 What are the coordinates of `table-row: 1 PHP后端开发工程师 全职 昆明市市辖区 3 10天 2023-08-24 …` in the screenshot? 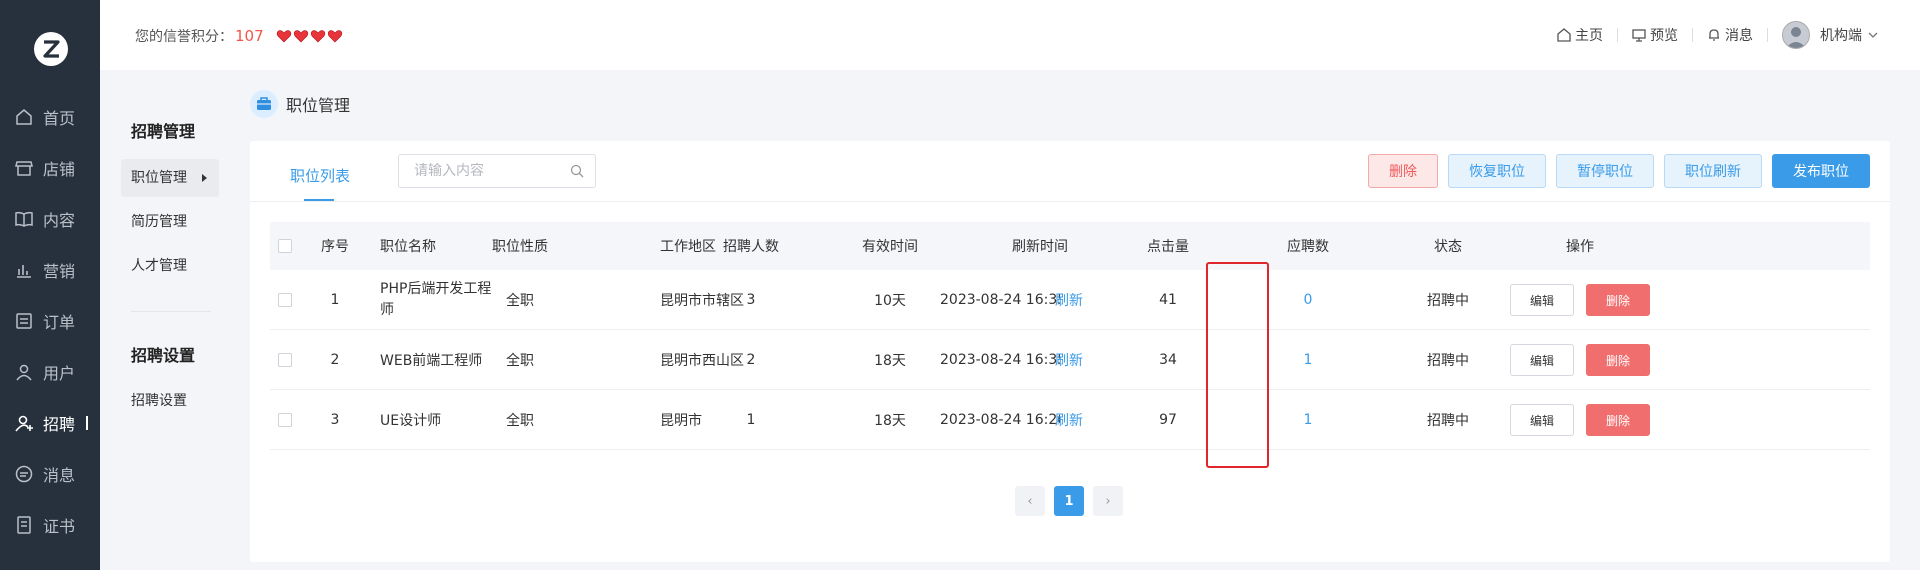 It's located at (1070, 300).